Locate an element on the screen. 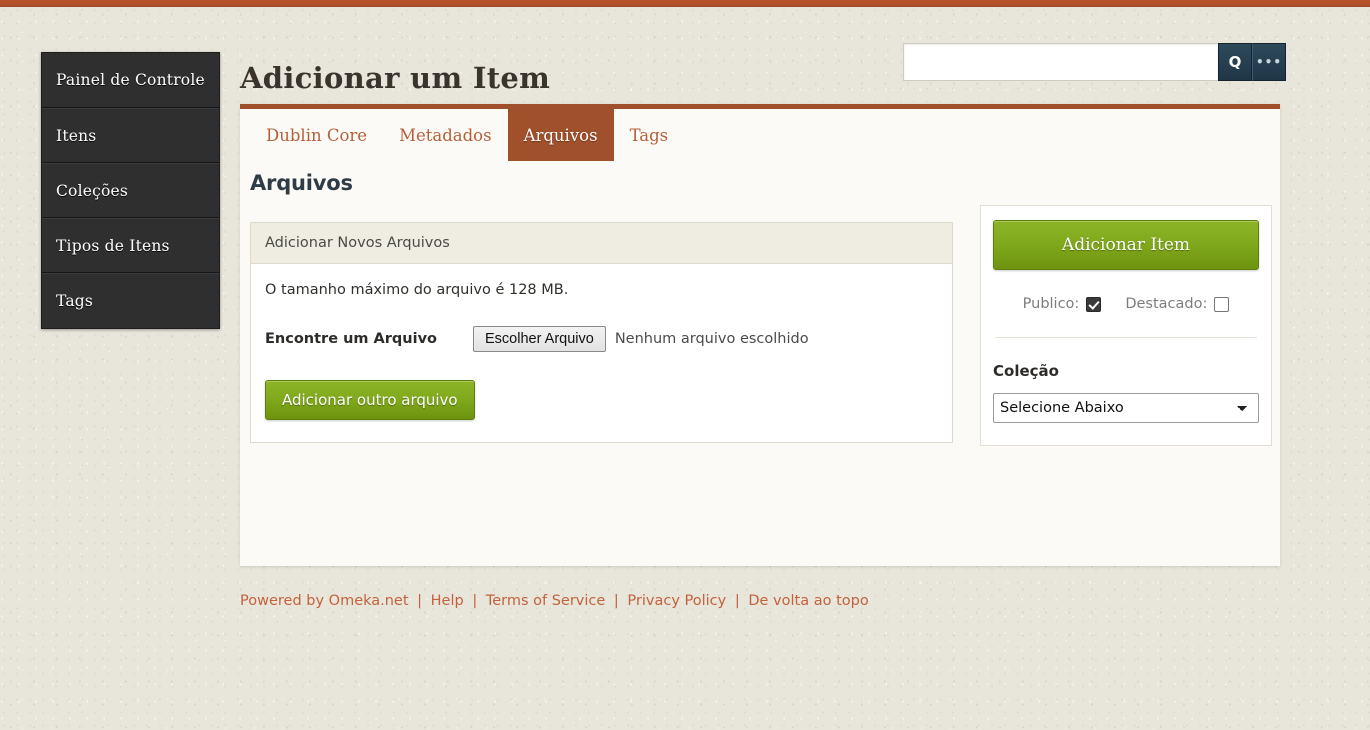 The image size is (1370, 730). max-file-size-note: O tamanho máximo do arquivo é 128 MB. is located at coordinates (417, 290).